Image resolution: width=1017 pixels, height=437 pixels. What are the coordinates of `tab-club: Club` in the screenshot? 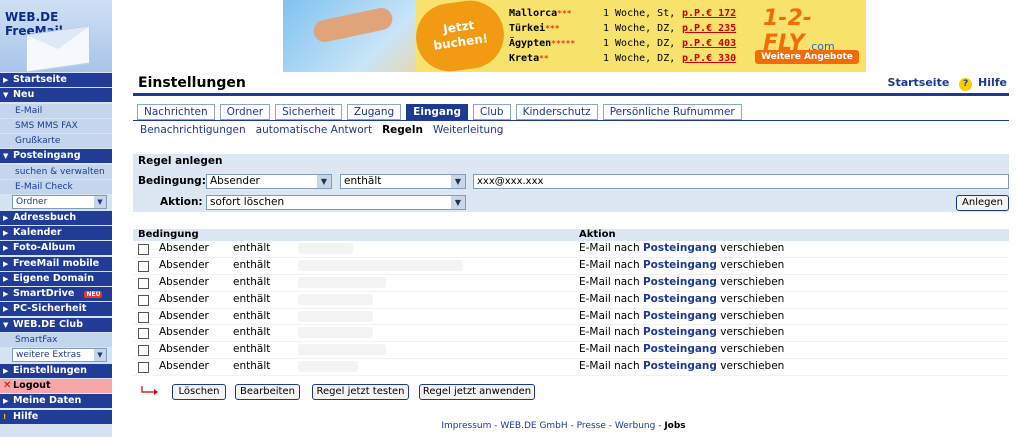 It's located at (492, 112).